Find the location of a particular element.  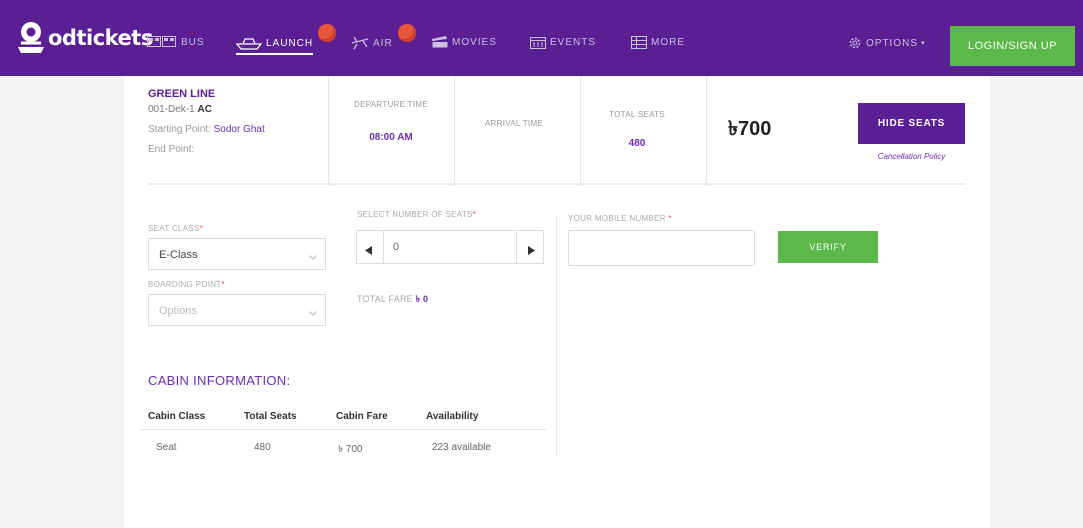

vessel-code-text: 001-Dek-1 is located at coordinates (171, 109).